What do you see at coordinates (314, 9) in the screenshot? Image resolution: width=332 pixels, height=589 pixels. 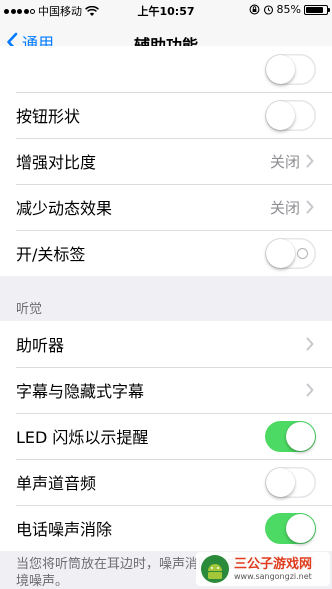 I see `battery-fill` at bounding box center [314, 9].